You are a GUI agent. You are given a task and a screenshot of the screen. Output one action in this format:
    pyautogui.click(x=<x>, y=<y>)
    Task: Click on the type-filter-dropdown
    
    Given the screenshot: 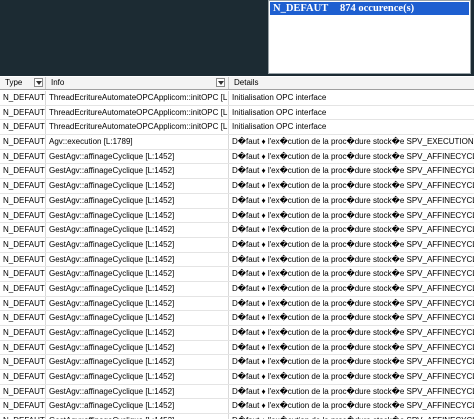 What is the action you would take?
    pyautogui.click(x=38, y=82)
    